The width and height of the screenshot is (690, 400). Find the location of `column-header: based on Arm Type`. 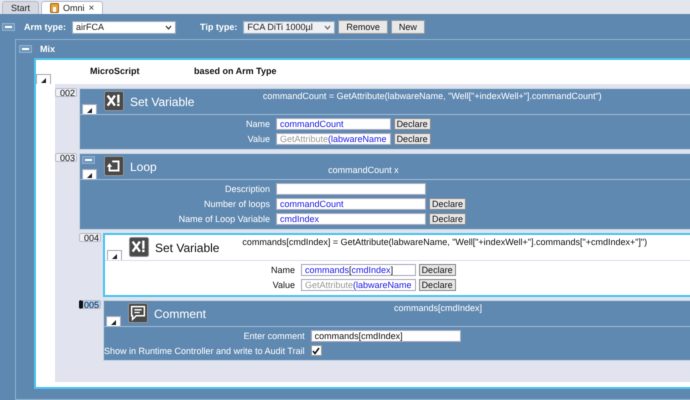

column-header: based on Arm Type is located at coordinates (235, 71).